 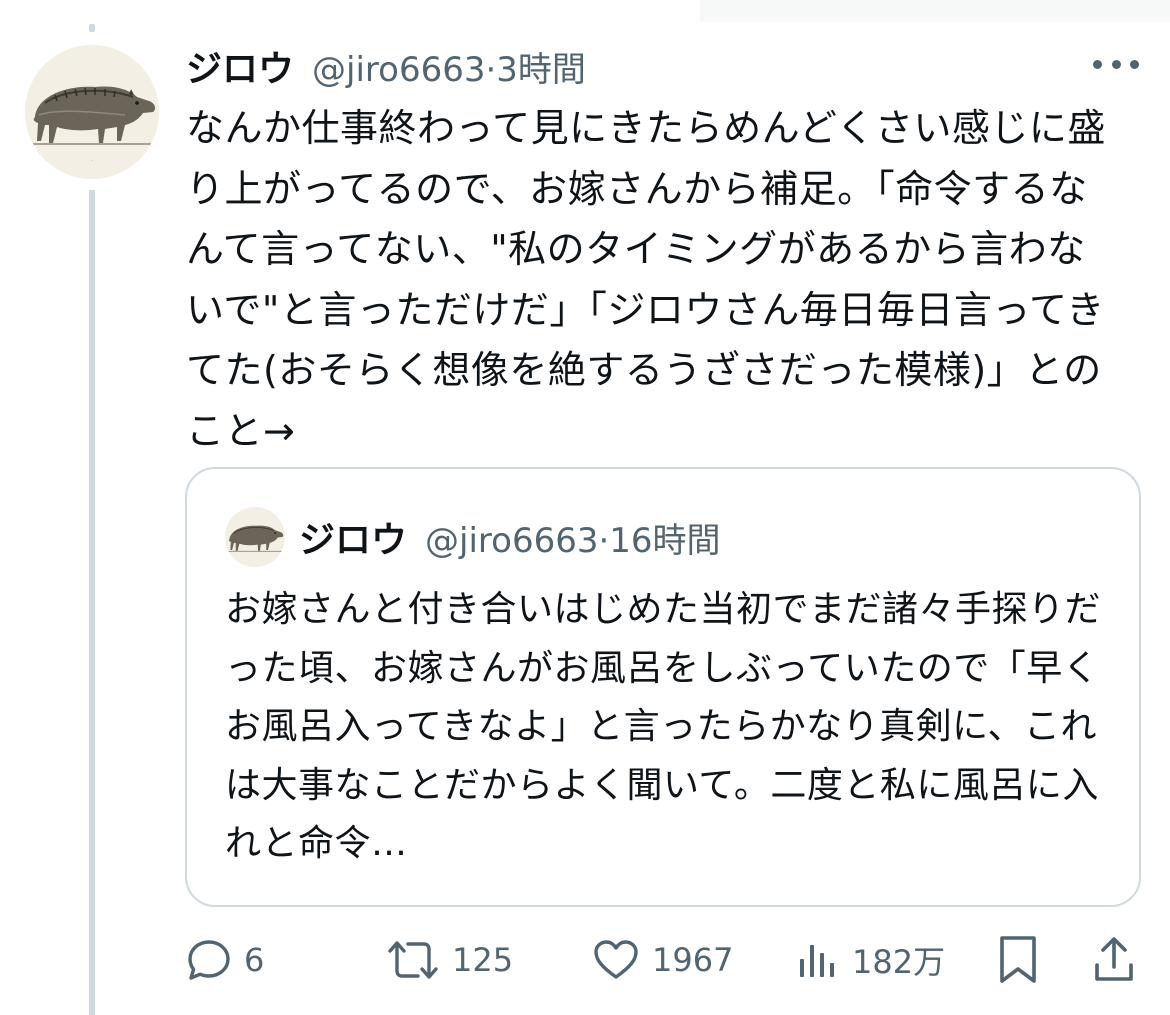 I want to click on more-dots-icon, so click(x=1116, y=64).